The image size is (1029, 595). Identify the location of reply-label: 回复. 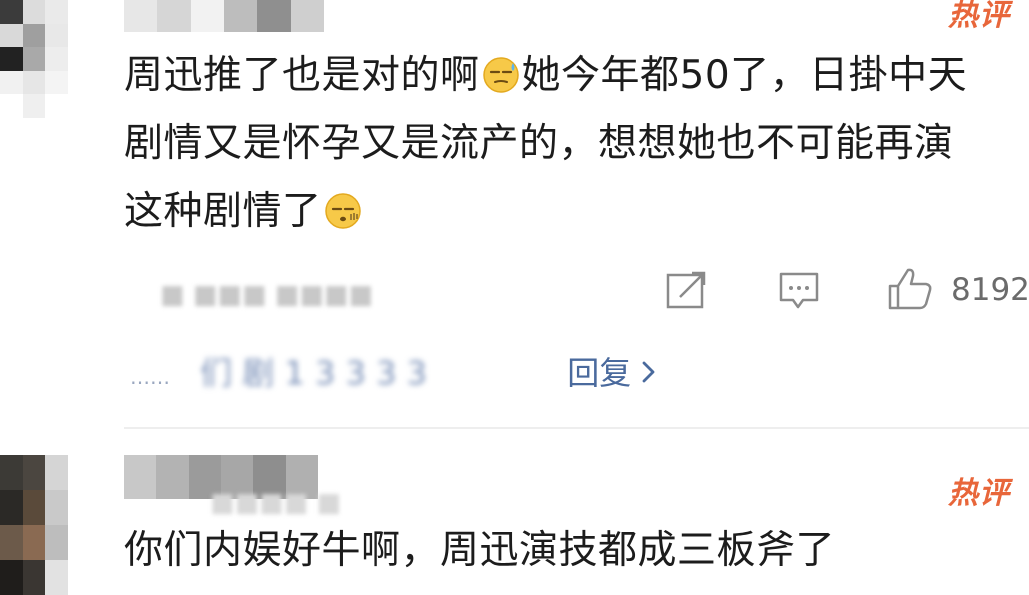
(599, 373).